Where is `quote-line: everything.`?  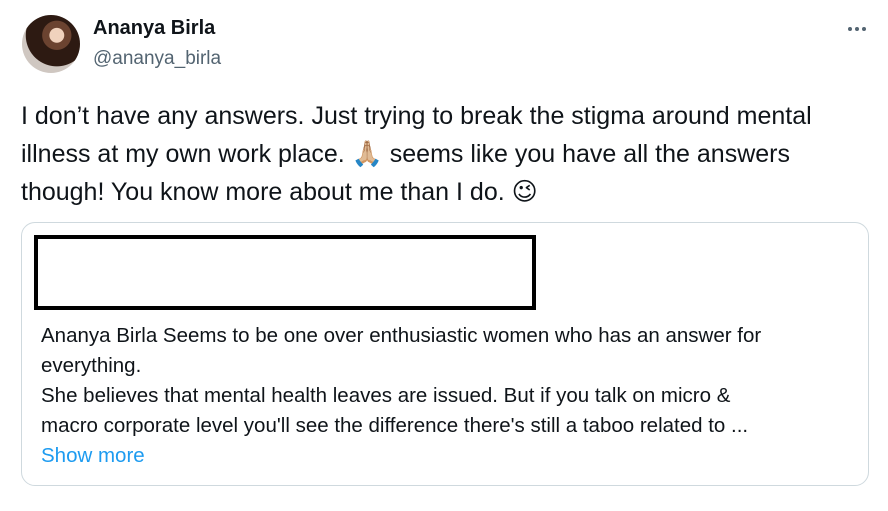 quote-line: everything. is located at coordinates (91, 365).